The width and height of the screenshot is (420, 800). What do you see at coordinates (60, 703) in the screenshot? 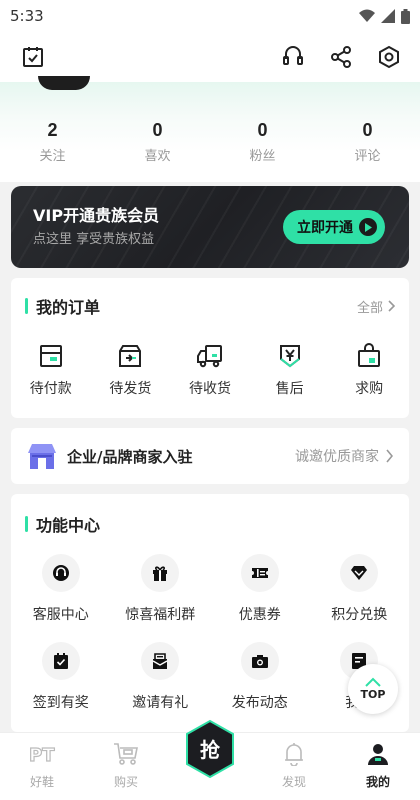
I see `func-label: 签到有奖` at bounding box center [60, 703].